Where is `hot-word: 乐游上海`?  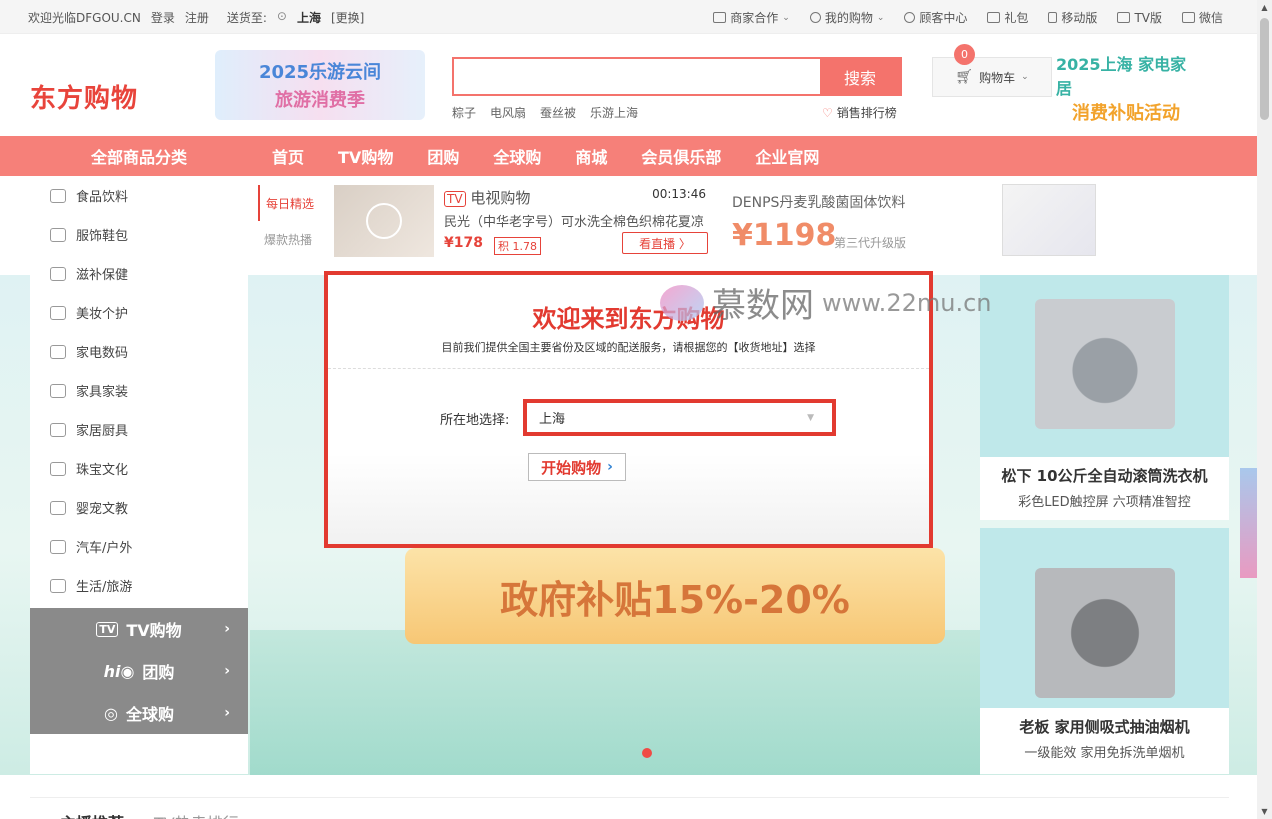
hot-word: 乐游上海 is located at coordinates (614, 112).